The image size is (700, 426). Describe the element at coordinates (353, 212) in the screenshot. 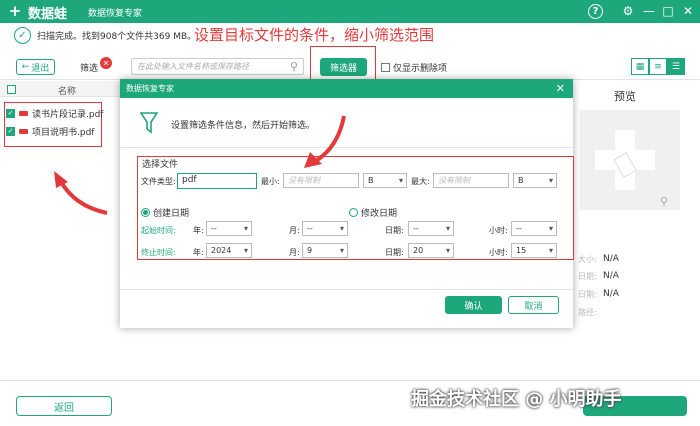

I see `radio-off-icon` at that location.